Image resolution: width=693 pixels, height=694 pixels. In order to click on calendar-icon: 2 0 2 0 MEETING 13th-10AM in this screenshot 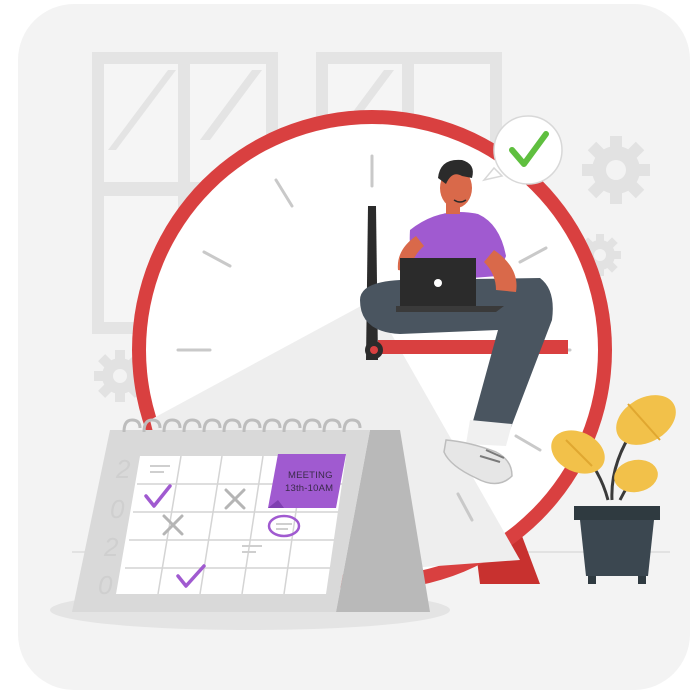, I will do `click(251, 515)`.